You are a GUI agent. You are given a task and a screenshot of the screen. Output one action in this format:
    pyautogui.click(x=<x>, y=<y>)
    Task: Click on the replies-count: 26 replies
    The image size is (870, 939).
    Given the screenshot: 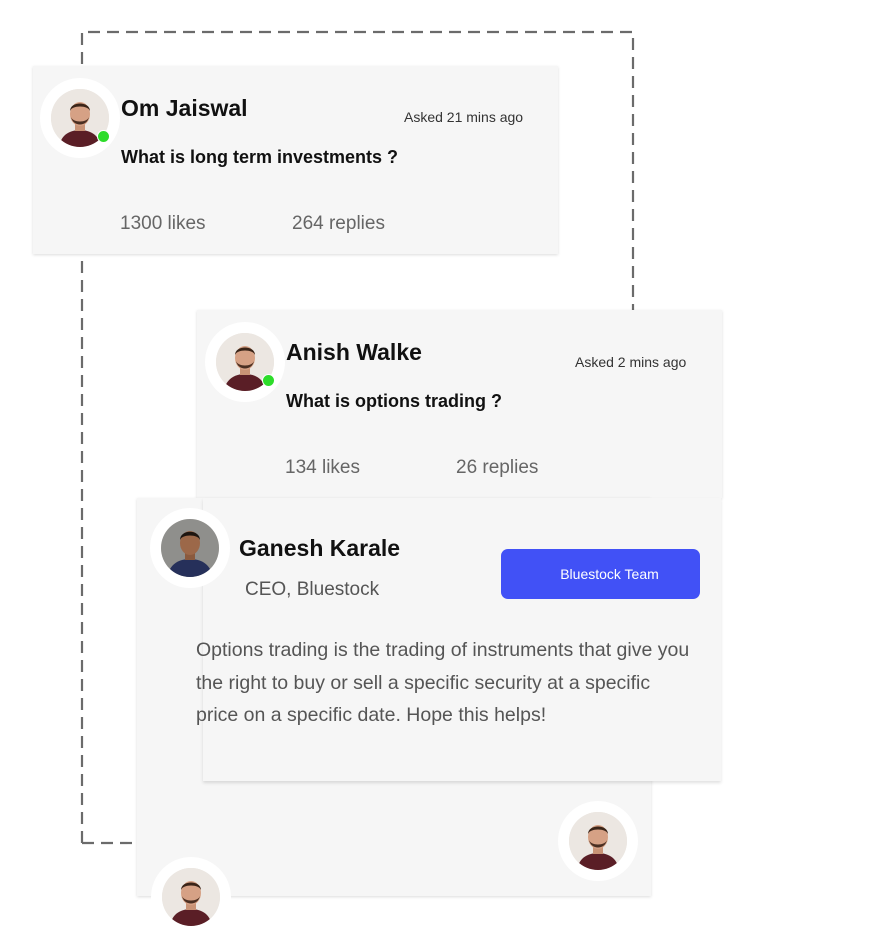 What is the action you would take?
    pyautogui.click(x=497, y=468)
    